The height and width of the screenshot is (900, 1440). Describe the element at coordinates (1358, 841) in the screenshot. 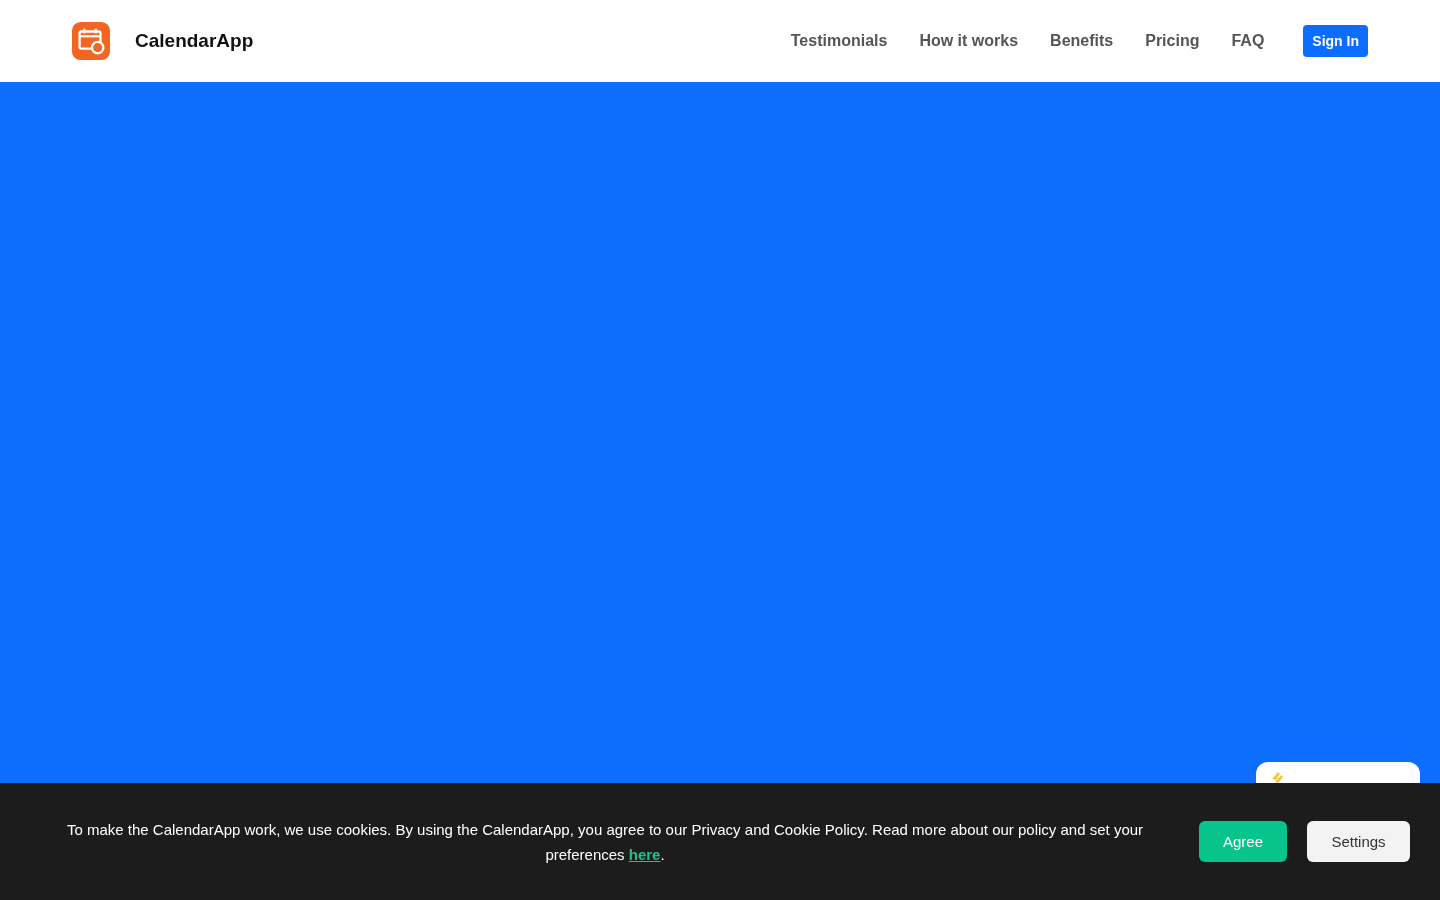

I see `settings-button: Settings` at that location.